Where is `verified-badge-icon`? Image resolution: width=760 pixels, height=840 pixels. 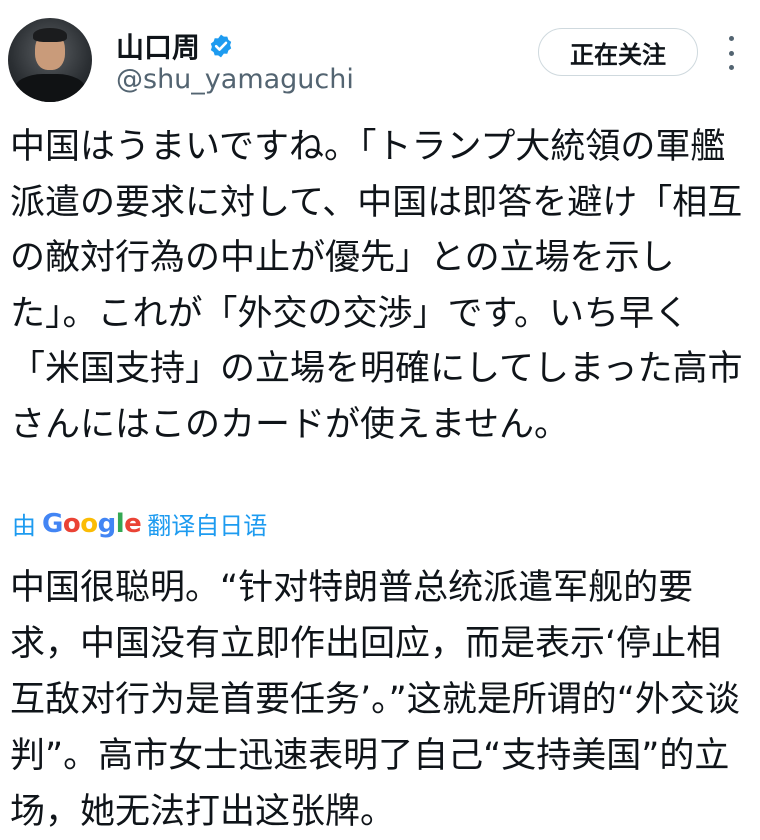 verified-badge-icon is located at coordinates (221, 46).